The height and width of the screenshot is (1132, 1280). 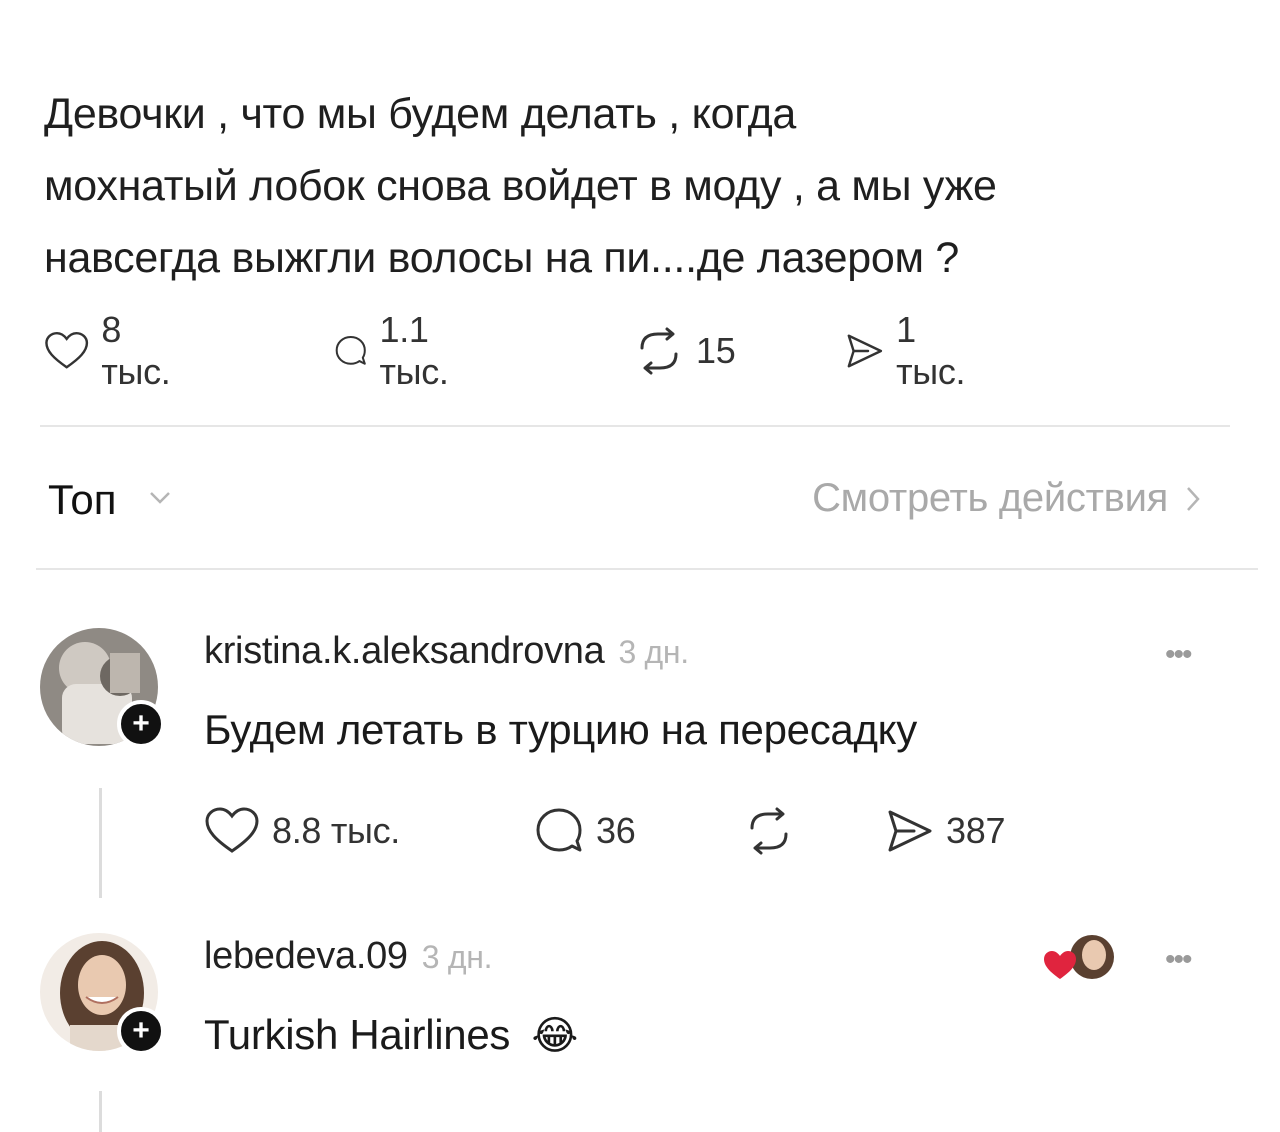 I want to click on comment-button: 36, so click(x=585, y=831).